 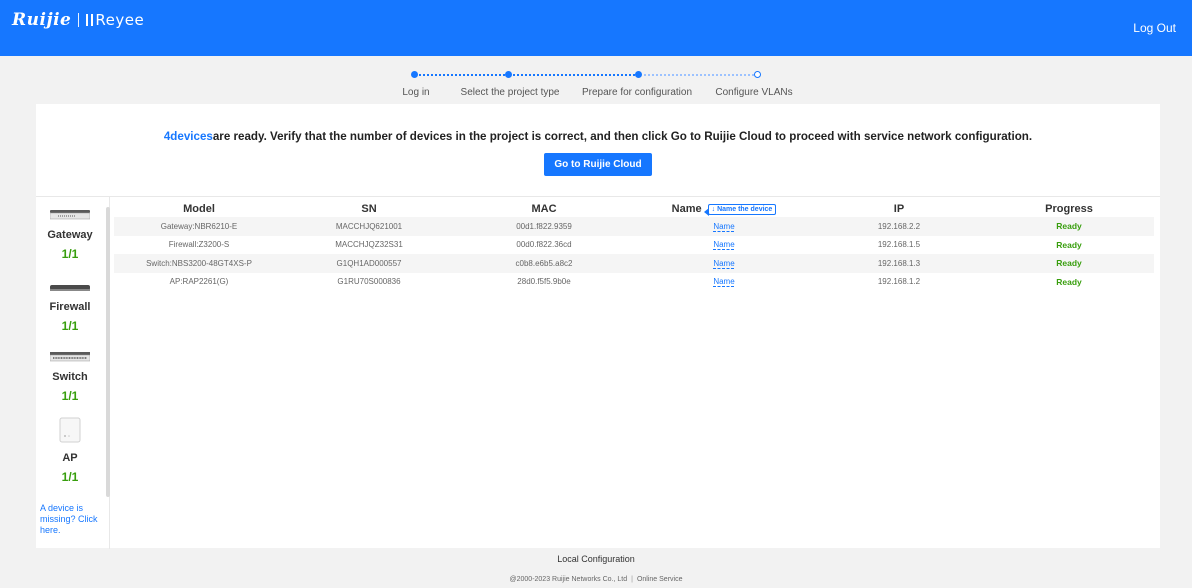 I want to click on sidebar-device-name: Firewall, so click(x=70, y=307).